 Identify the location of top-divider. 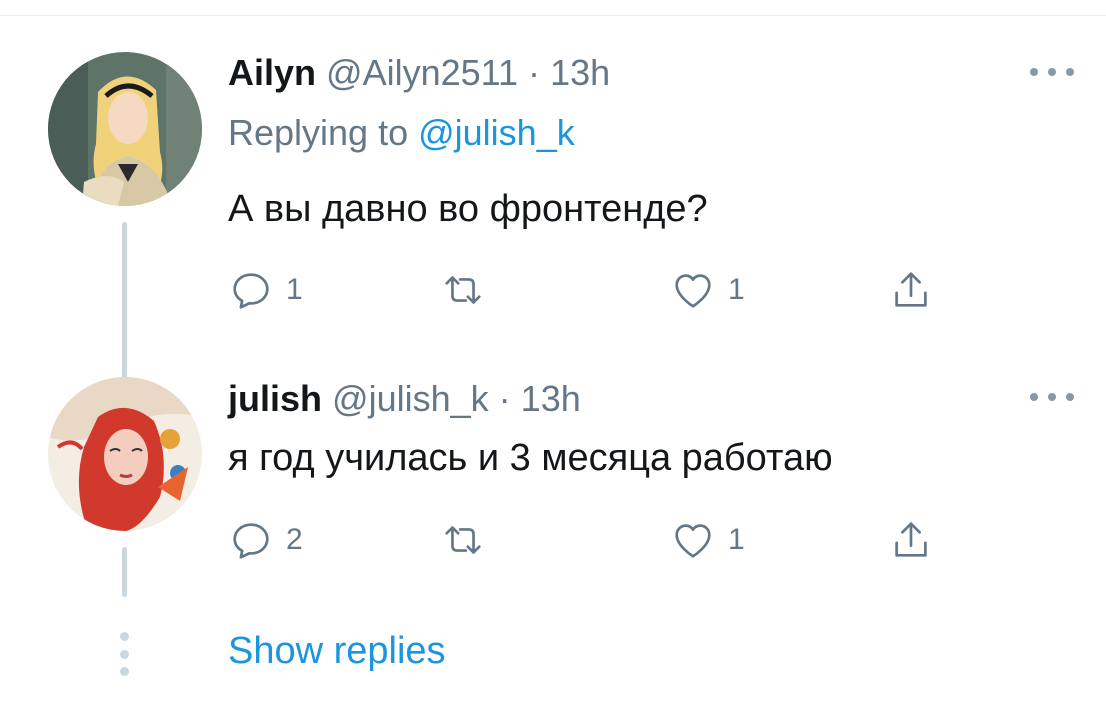
(553, 15).